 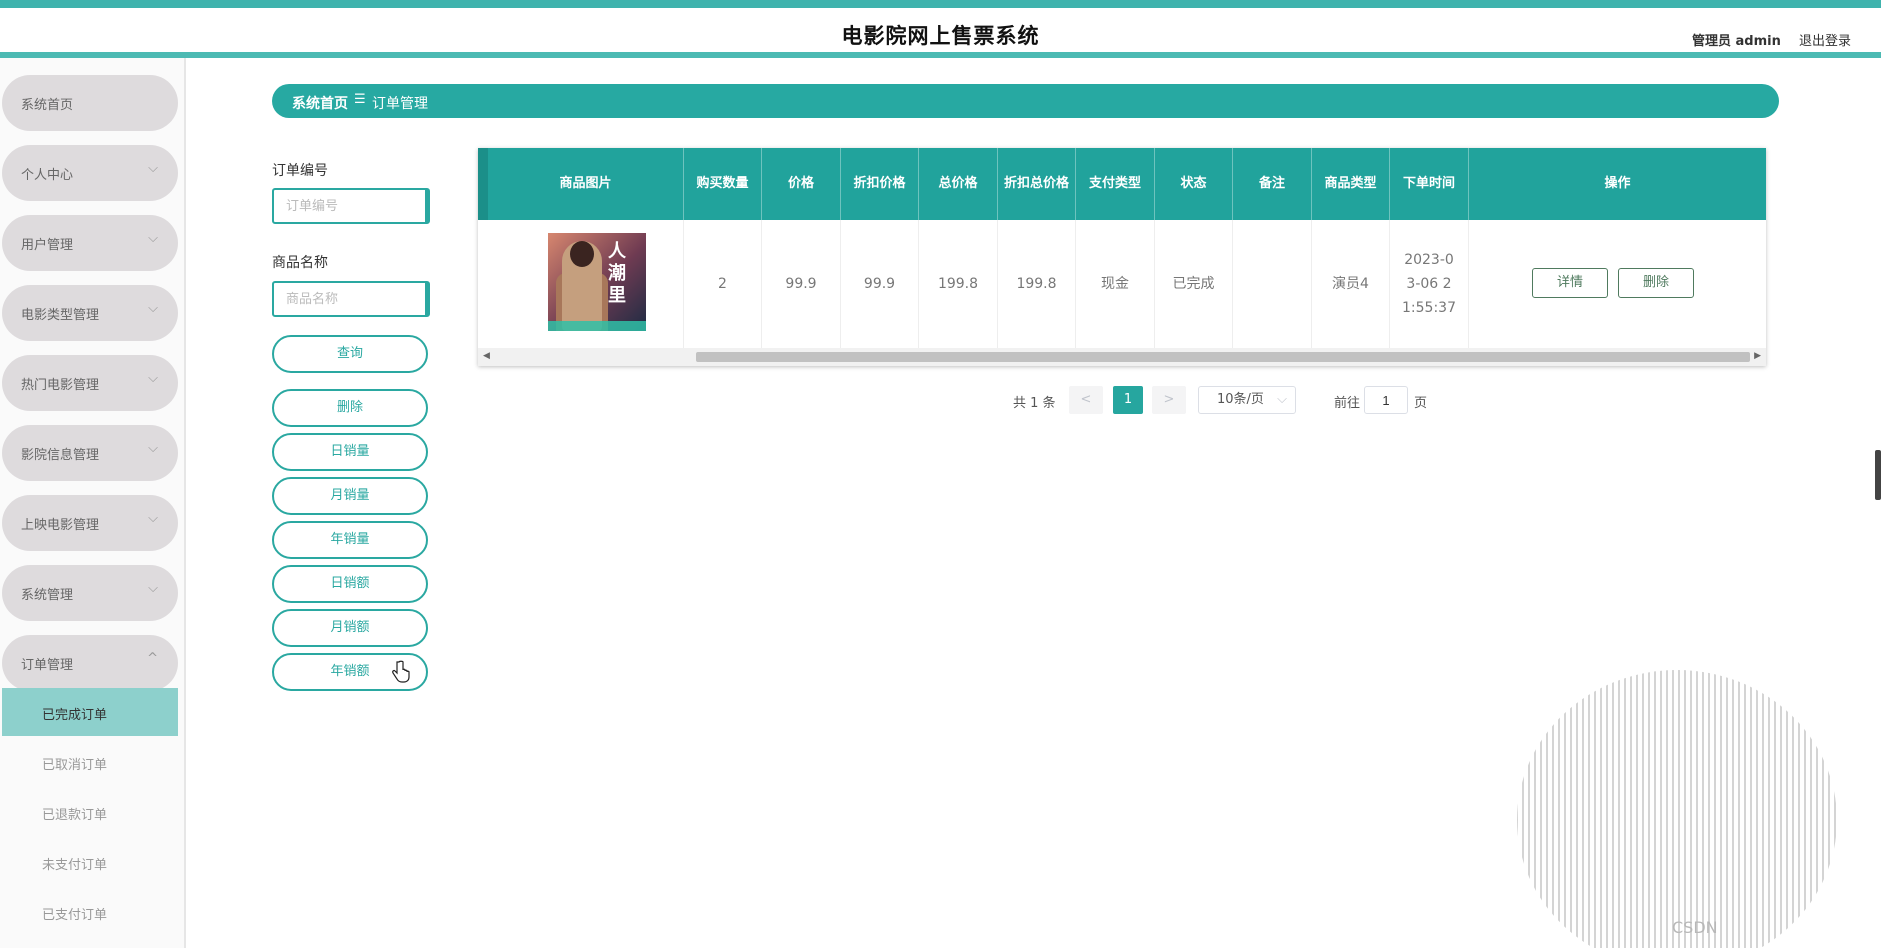 I want to click on submenu-item-label: 已取消订单, so click(x=75, y=765).